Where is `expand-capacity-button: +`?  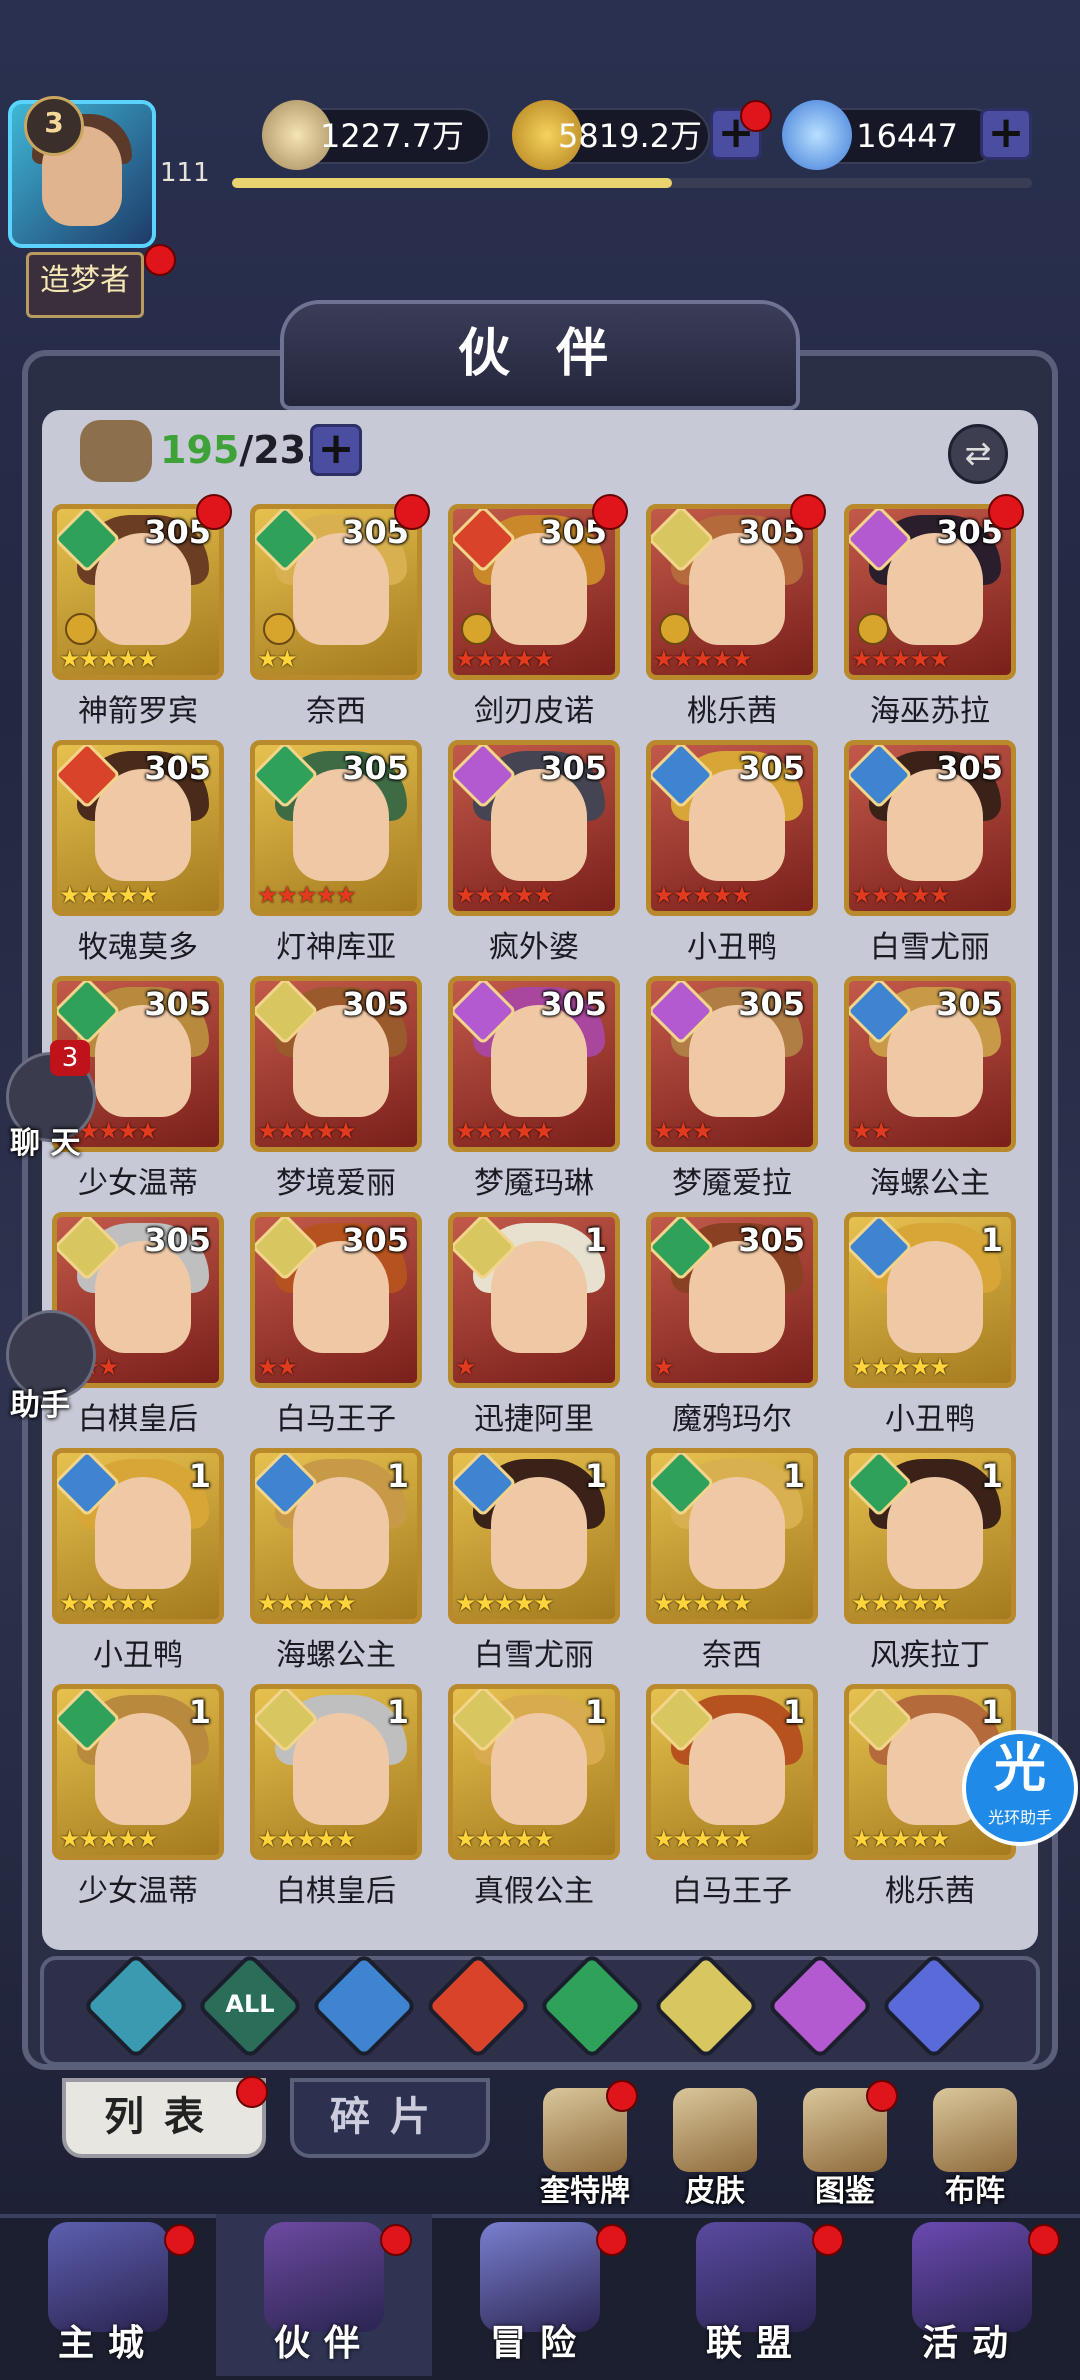 expand-capacity-button: + is located at coordinates (336, 450).